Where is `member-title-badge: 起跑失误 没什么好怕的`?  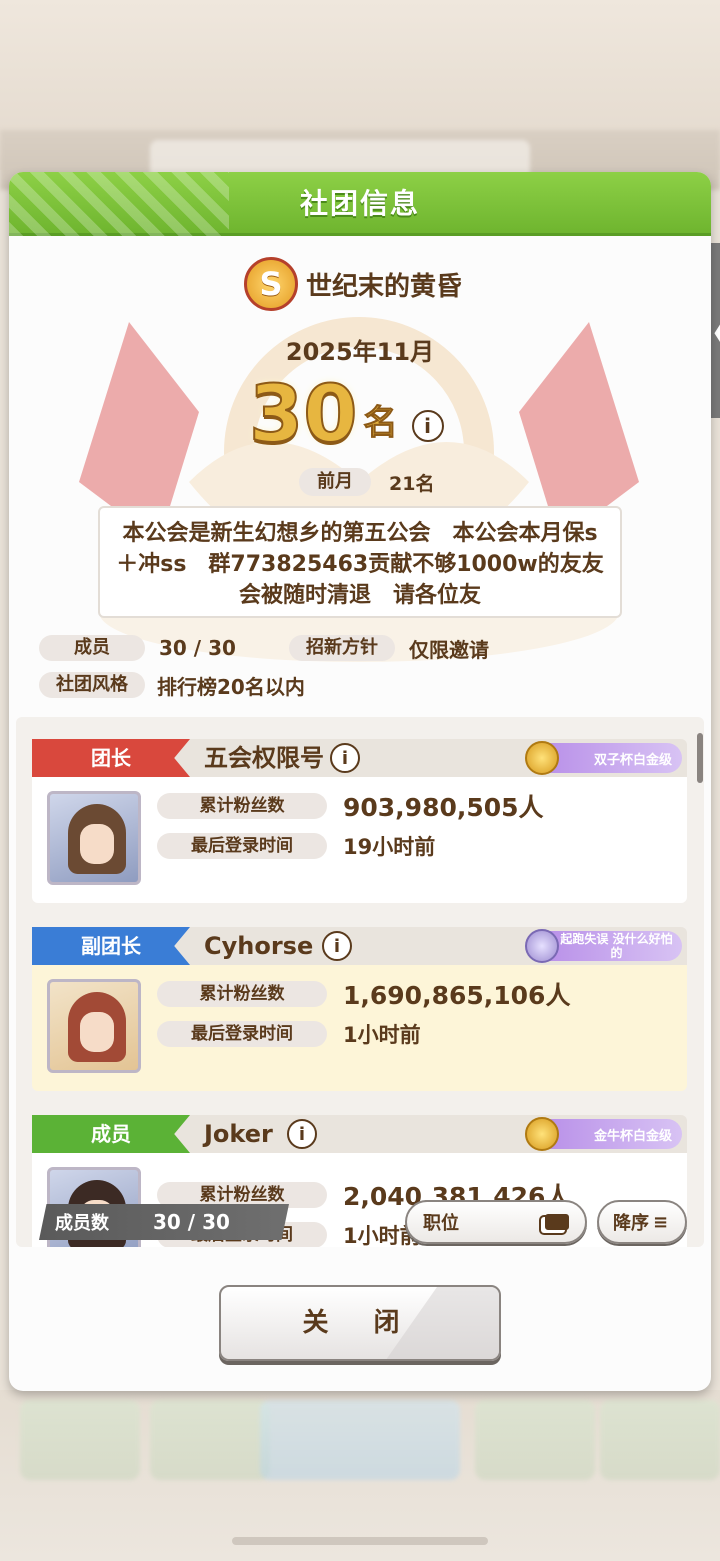
member-title-badge: 起跑失误 没什么好怕的 is located at coordinates (603, 946).